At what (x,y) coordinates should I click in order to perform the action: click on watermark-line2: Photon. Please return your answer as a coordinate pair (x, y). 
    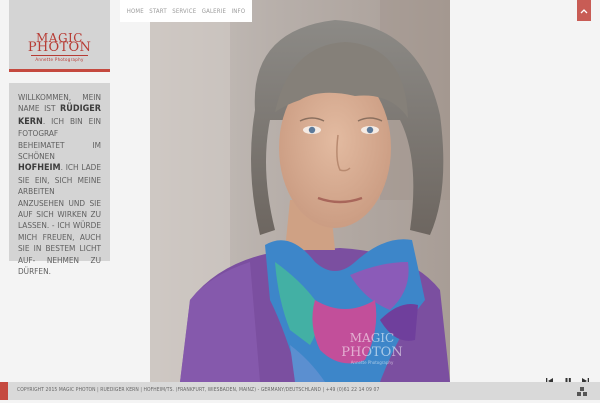
    Looking at the image, I should click on (371, 352).